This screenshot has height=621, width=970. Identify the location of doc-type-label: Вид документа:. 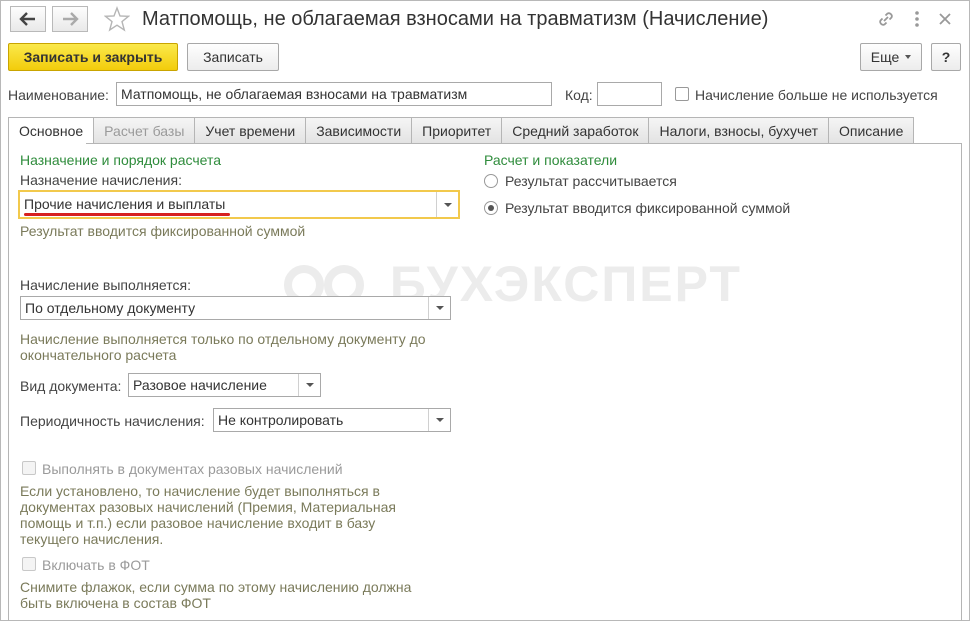
(71, 386).